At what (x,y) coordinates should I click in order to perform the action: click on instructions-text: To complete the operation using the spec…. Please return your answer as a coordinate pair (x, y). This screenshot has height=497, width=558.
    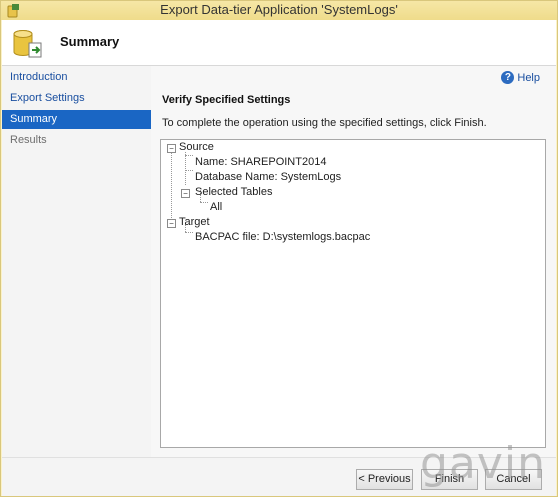
    Looking at the image, I should click on (324, 123).